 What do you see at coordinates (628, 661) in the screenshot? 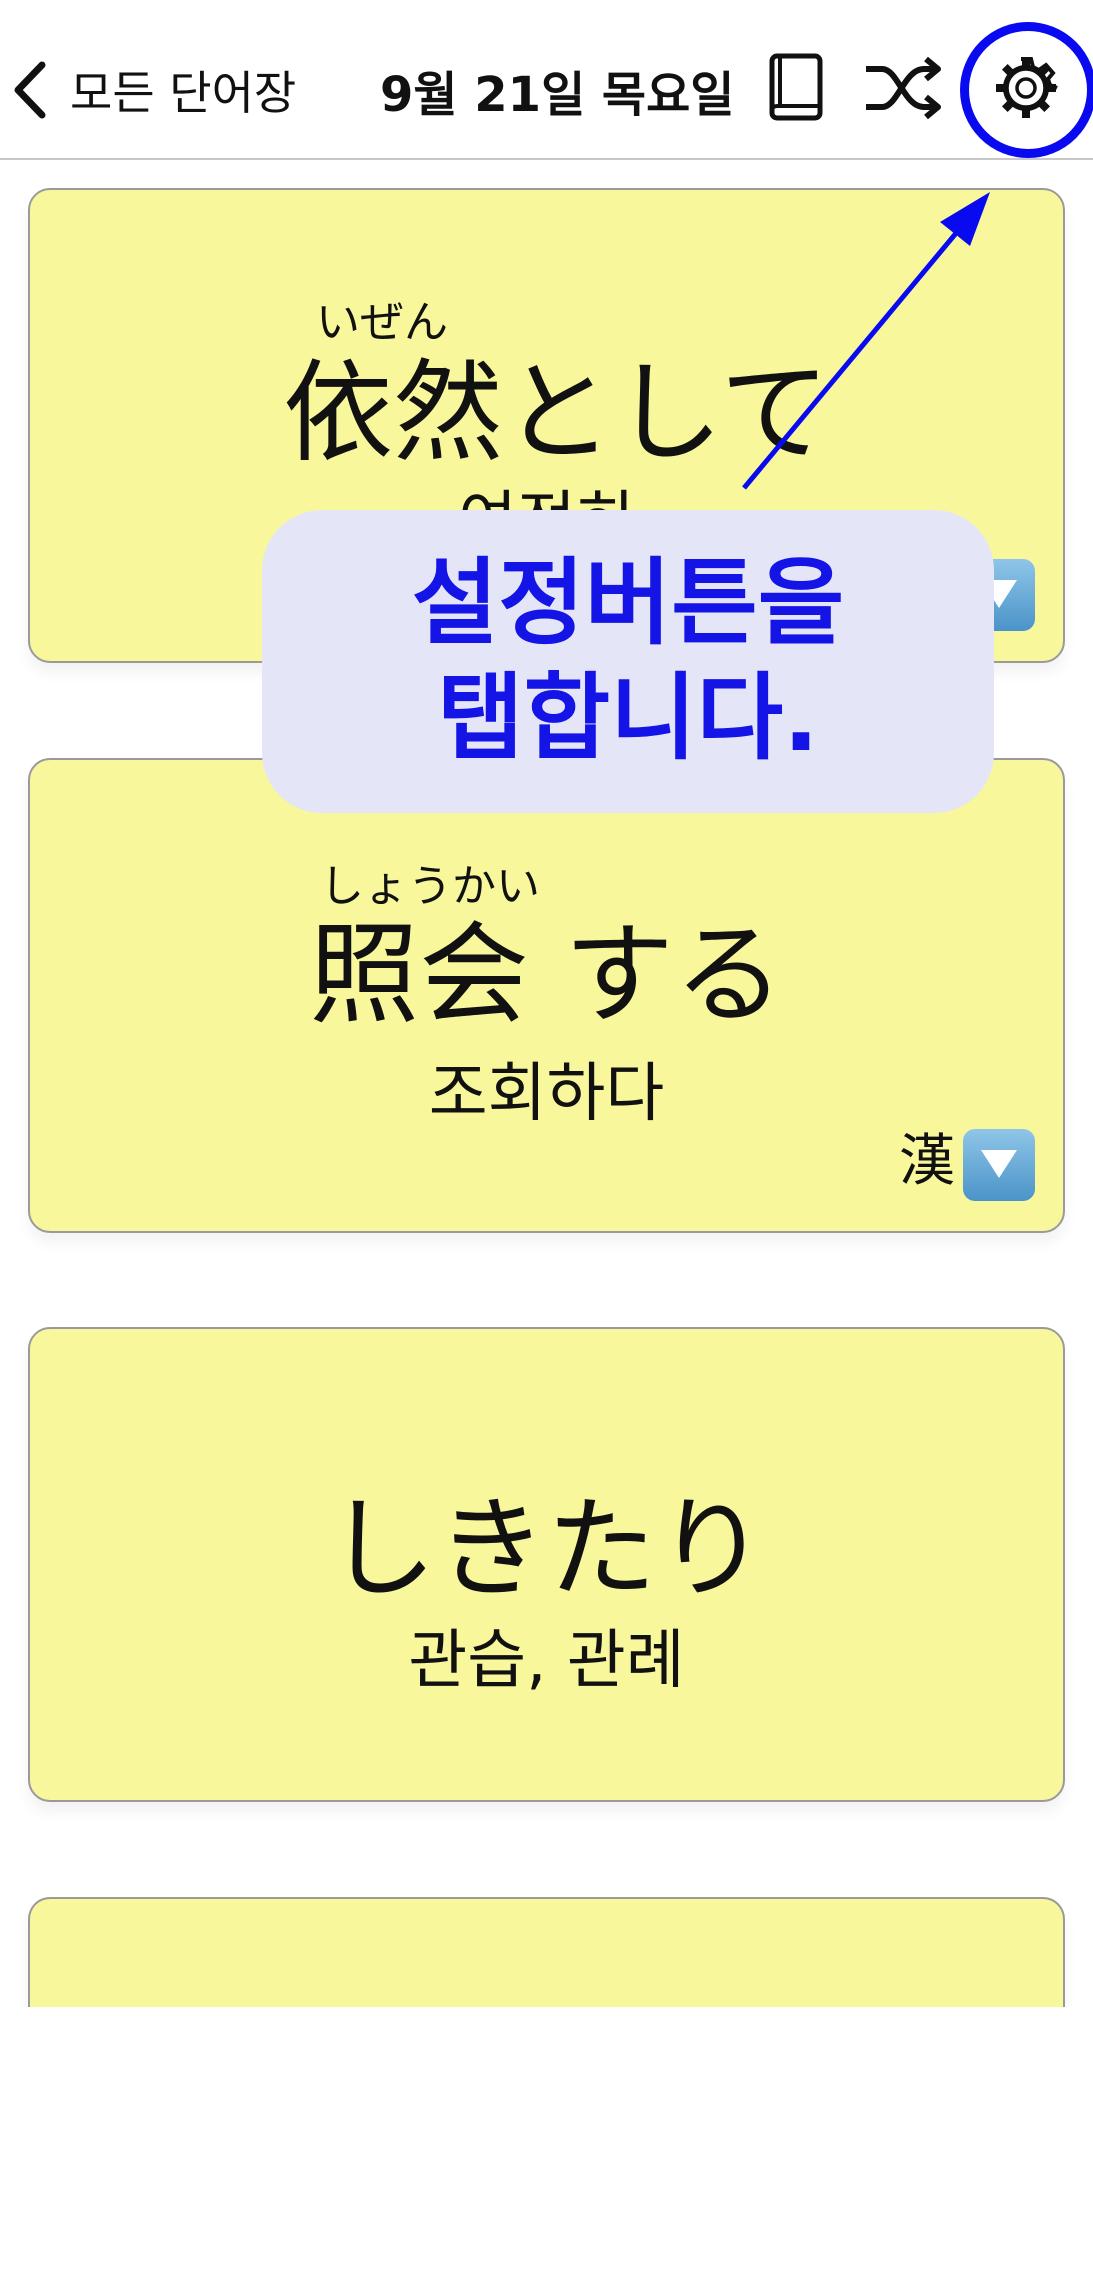
I see `instruction-callout: 설정버튼을 탭합니다.` at bounding box center [628, 661].